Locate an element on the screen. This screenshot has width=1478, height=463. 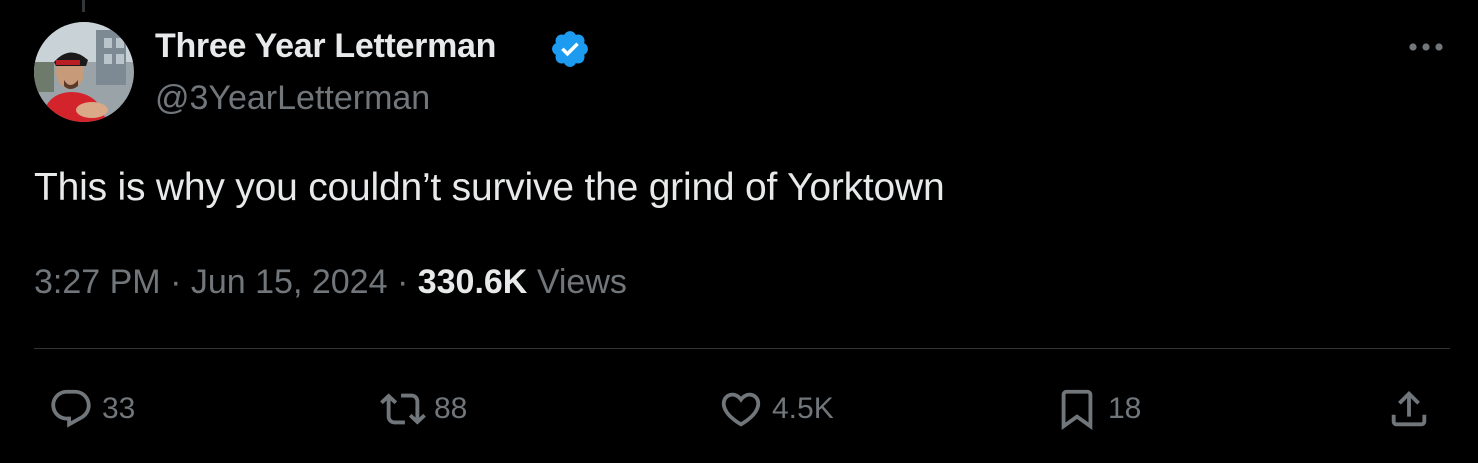
repost-button: 88 is located at coordinates (423, 409).